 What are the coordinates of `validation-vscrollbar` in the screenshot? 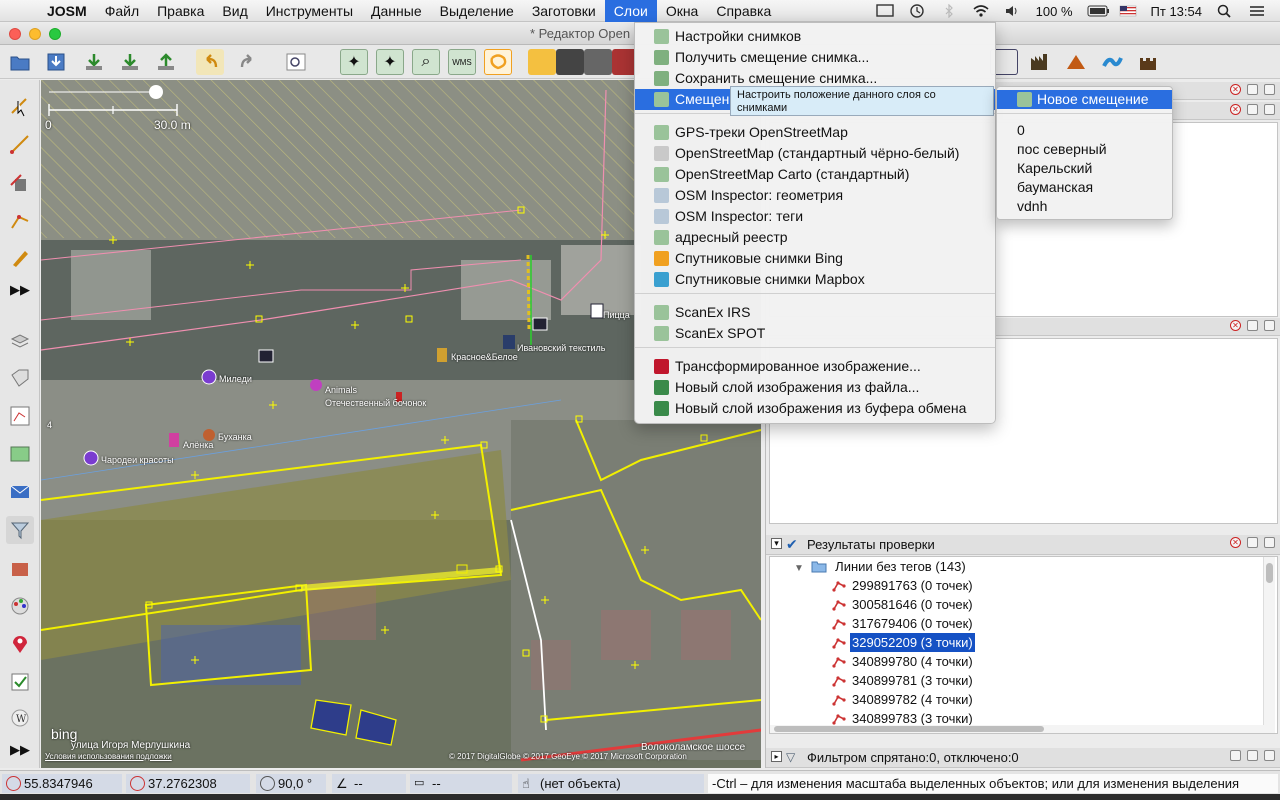 It's located at (1269, 645).